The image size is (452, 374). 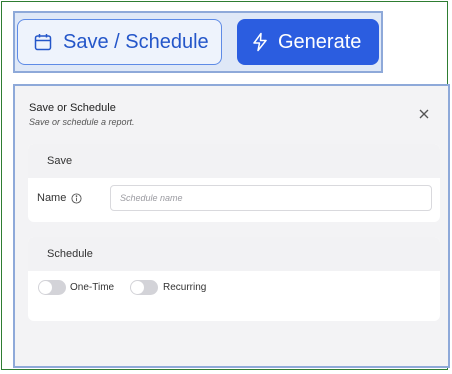 I want to click on save-schedule-button: Save / Schedule, so click(x=119, y=42).